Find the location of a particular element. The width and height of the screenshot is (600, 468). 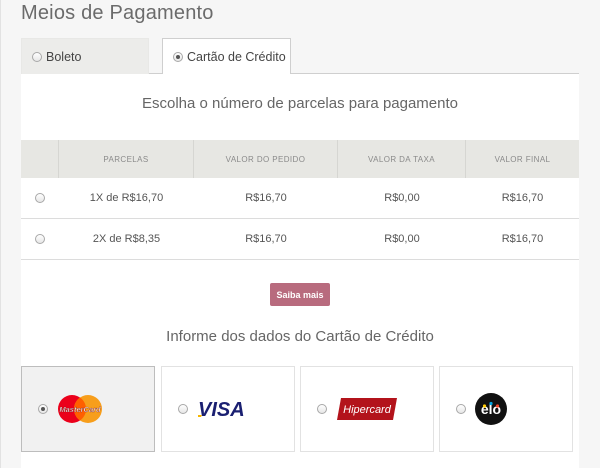

card-option-hipercard: Hipercard is located at coordinates (367, 409).